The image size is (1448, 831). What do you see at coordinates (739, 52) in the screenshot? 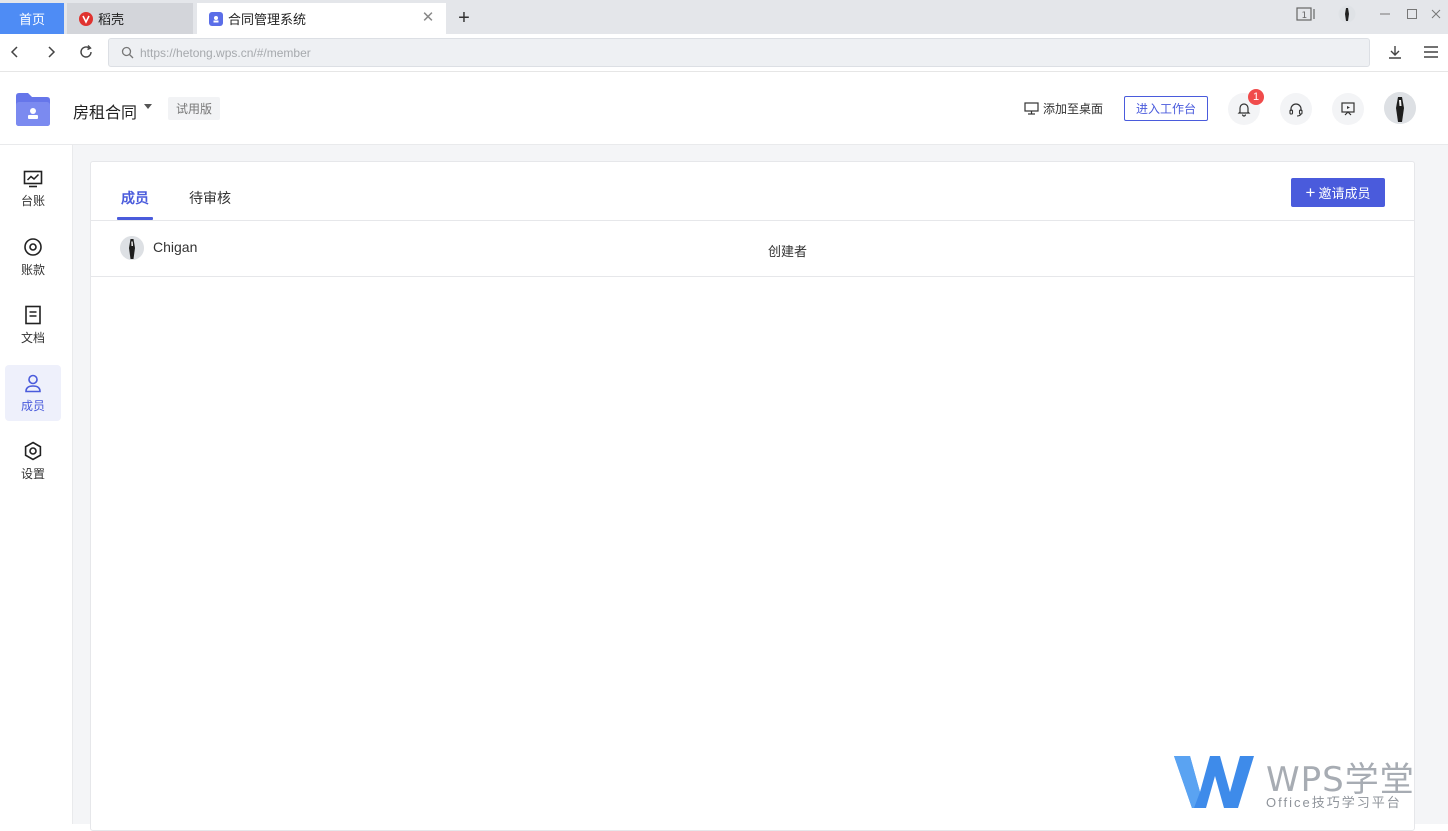
I see `url-input: https://hetong.wps.cn/#/member` at bounding box center [739, 52].